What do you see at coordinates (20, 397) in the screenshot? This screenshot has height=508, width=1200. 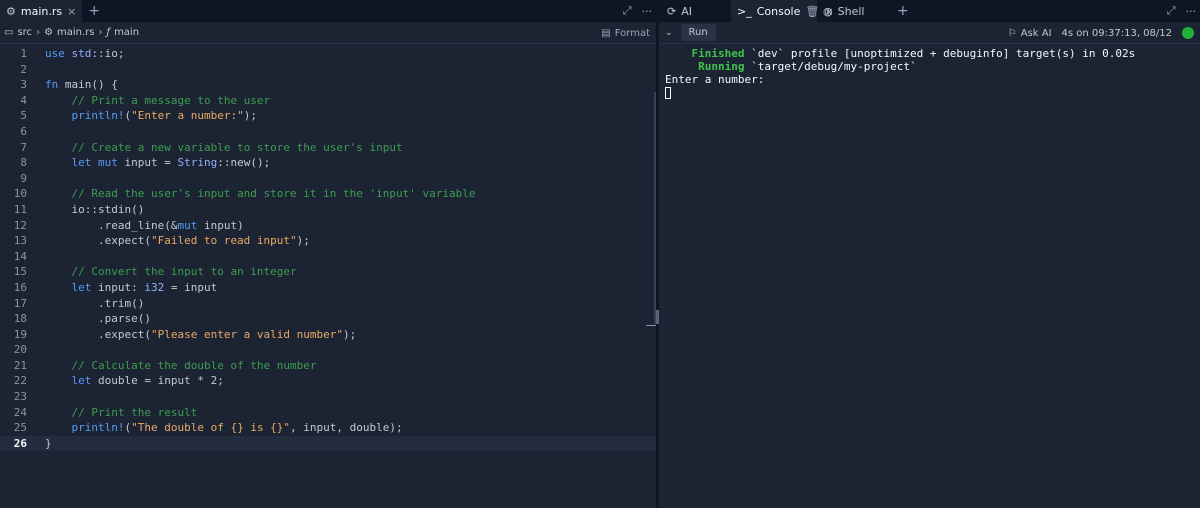 I see `line-number: 23` at bounding box center [20, 397].